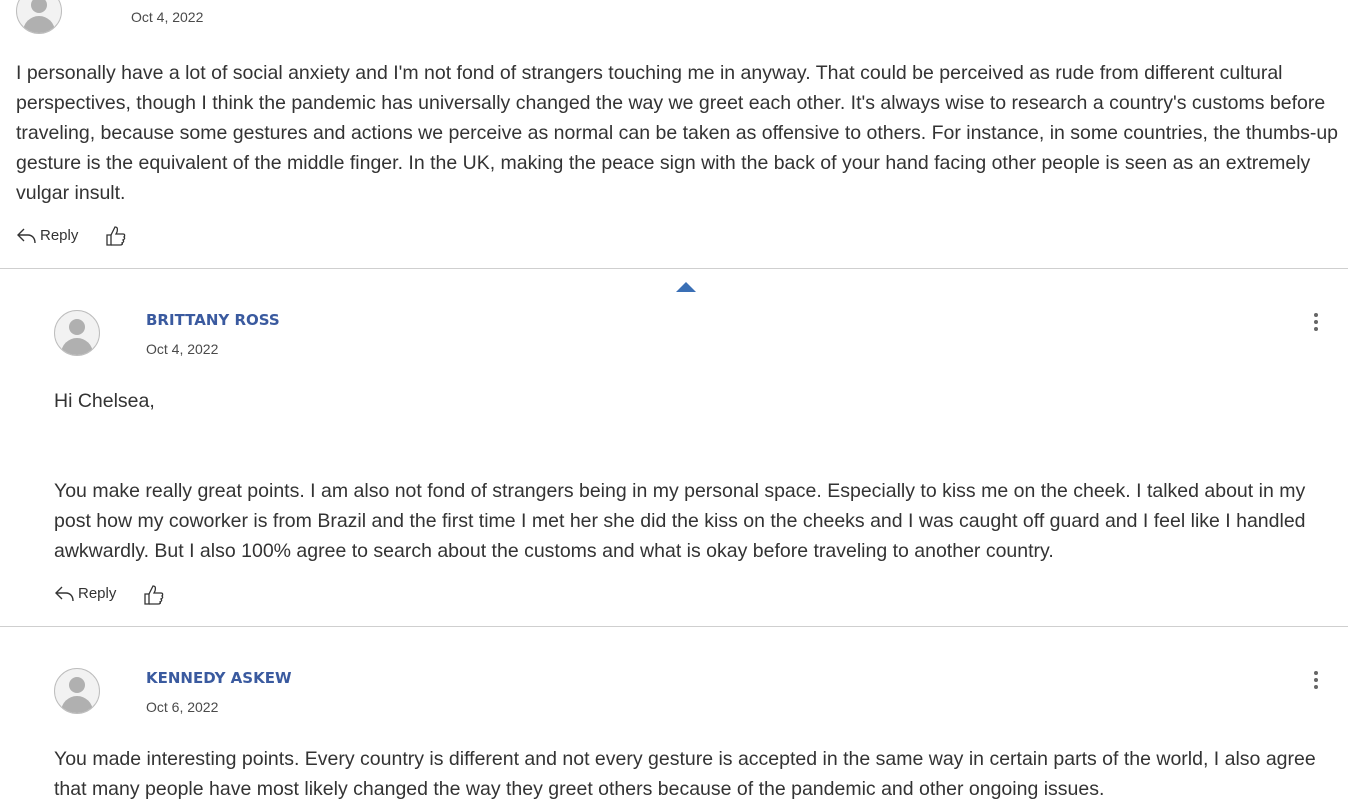 The height and width of the screenshot is (811, 1348). I want to click on author-name: BRITTANY ROSS, so click(213, 320).